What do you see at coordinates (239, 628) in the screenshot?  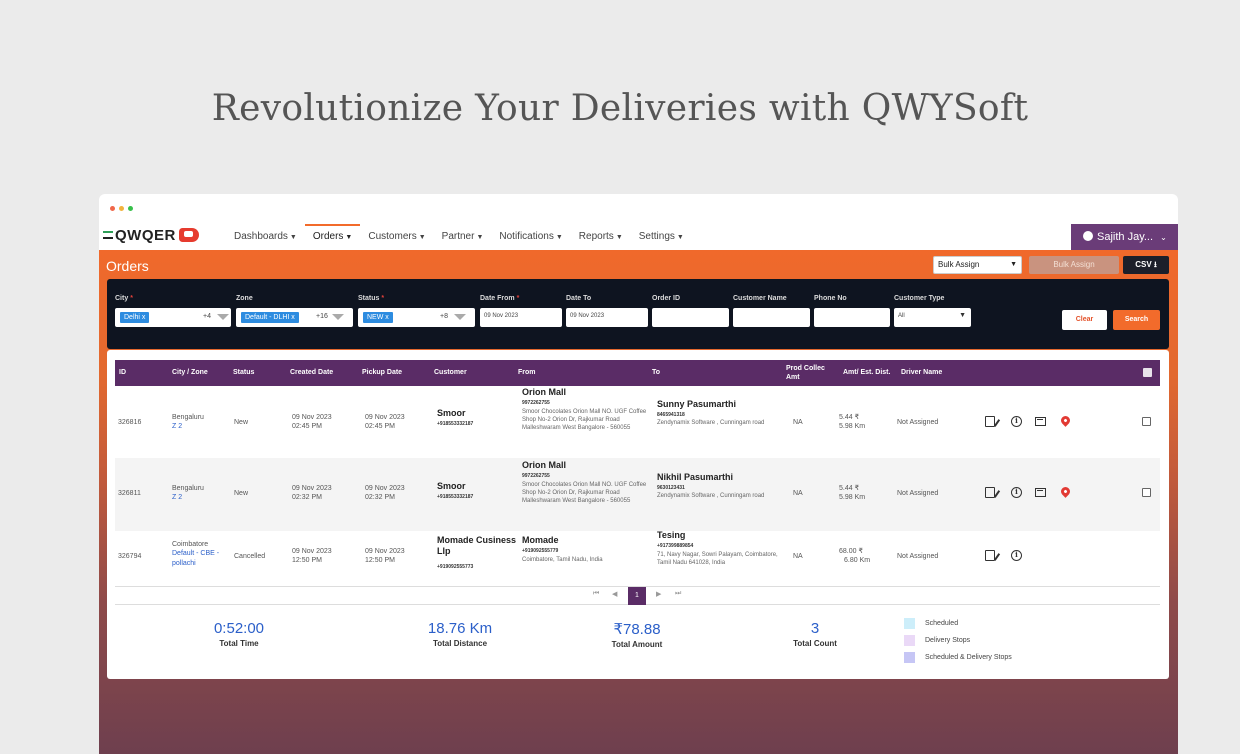 I see `stat-value: 0:52:00` at bounding box center [239, 628].